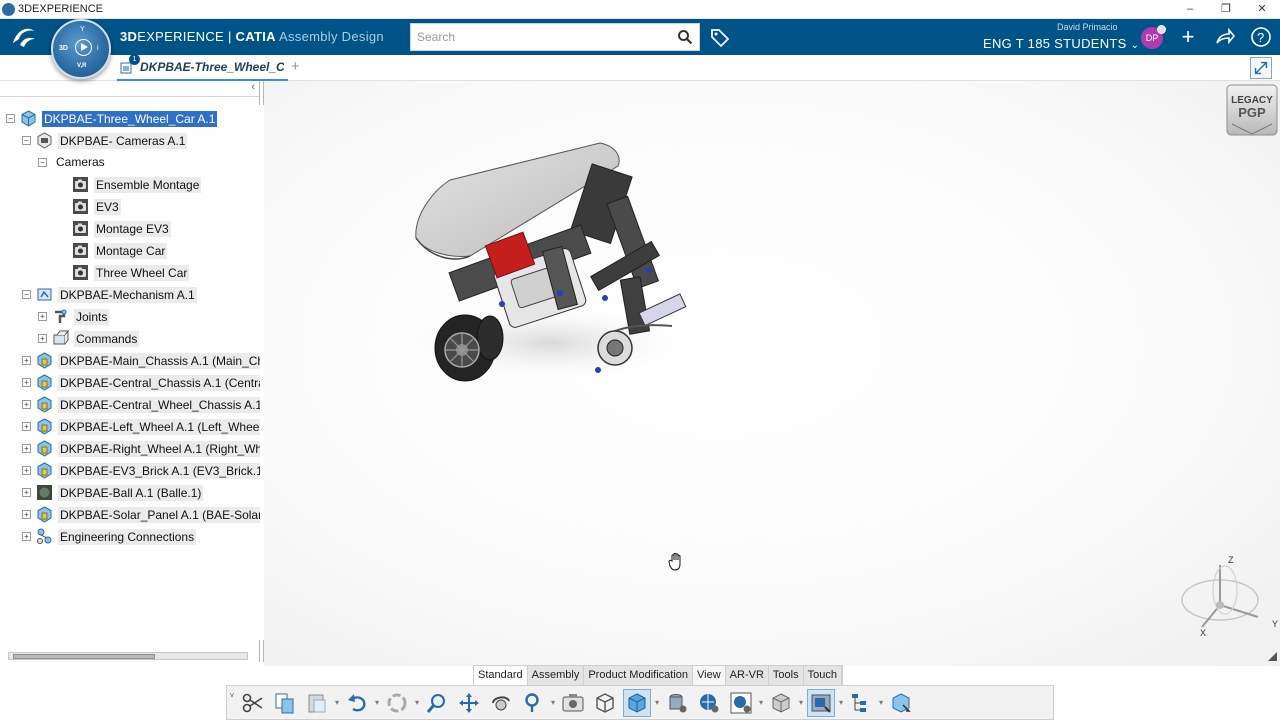  Describe the element at coordinates (533, 703) in the screenshot. I see `zoom-area-icon` at that location.